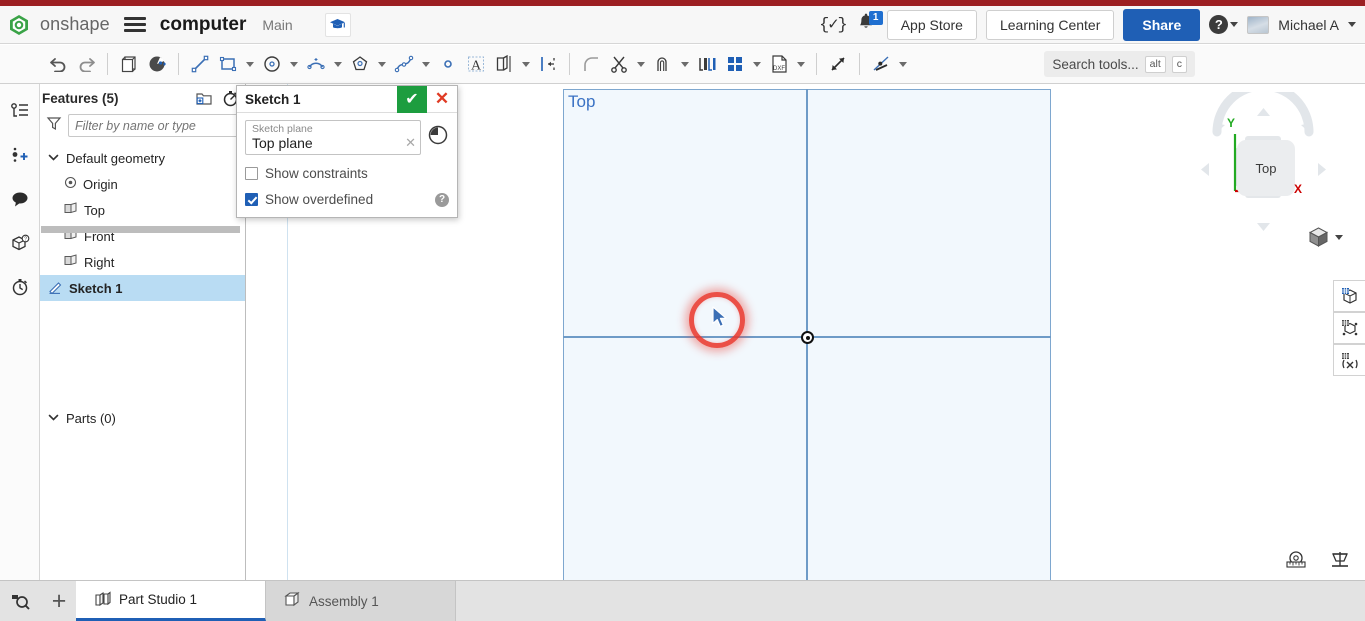 The height and width of the screenshot is (621, 1365). I want to click on dimension-tool-icon, so click(548, 64).